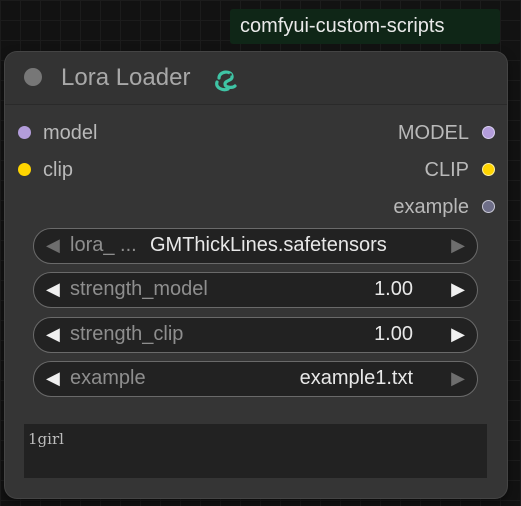  I want to click on output-label-clip: CLIP, so click(446, 170).